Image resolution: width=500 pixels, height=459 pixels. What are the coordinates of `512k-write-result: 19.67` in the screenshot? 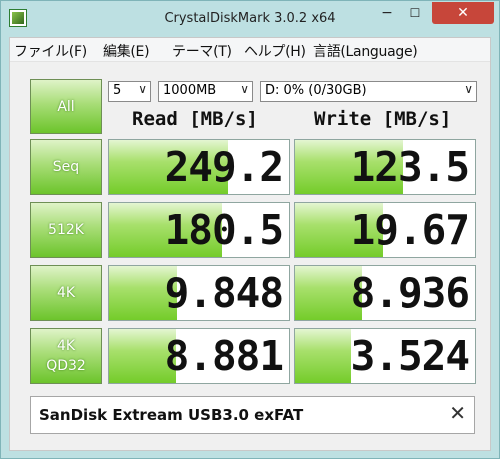 It's located at (385, 230).